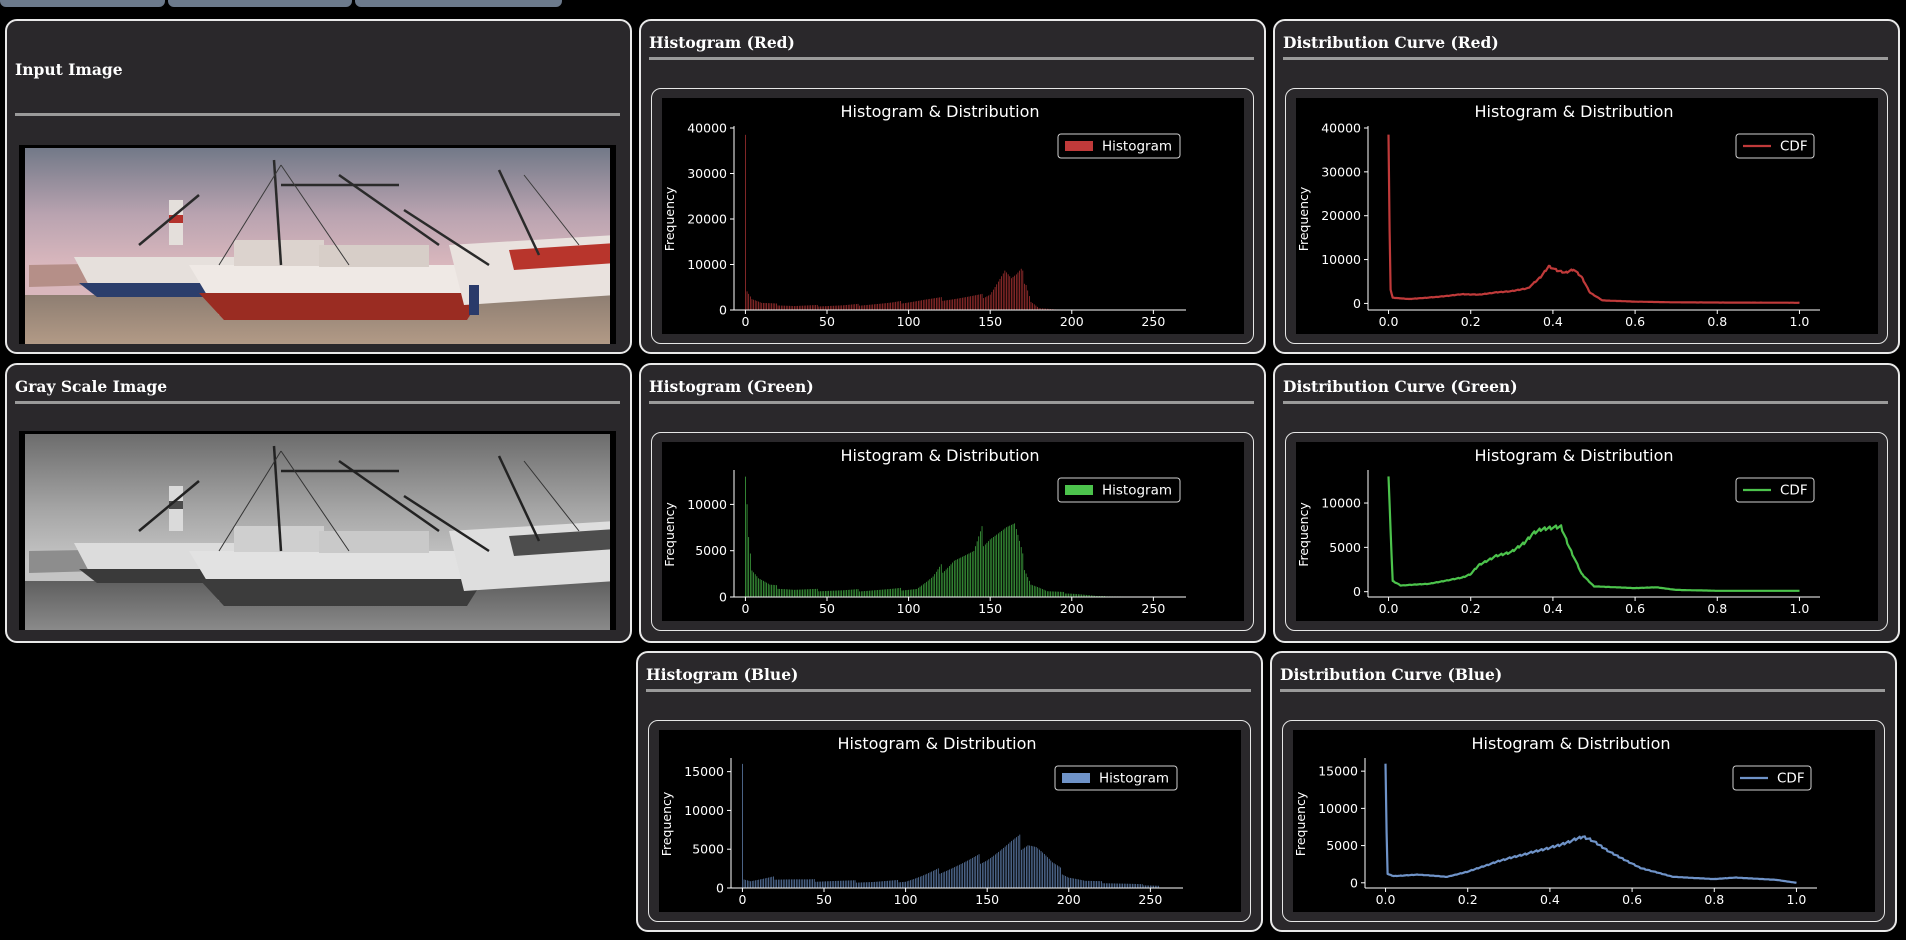 The width and height of the screenshot is (1906, 940). What do you see at coordinates (1635, 608) in the screenshot?
I see `x-tick-label: 0.6` at bounding box center [1635, 608].